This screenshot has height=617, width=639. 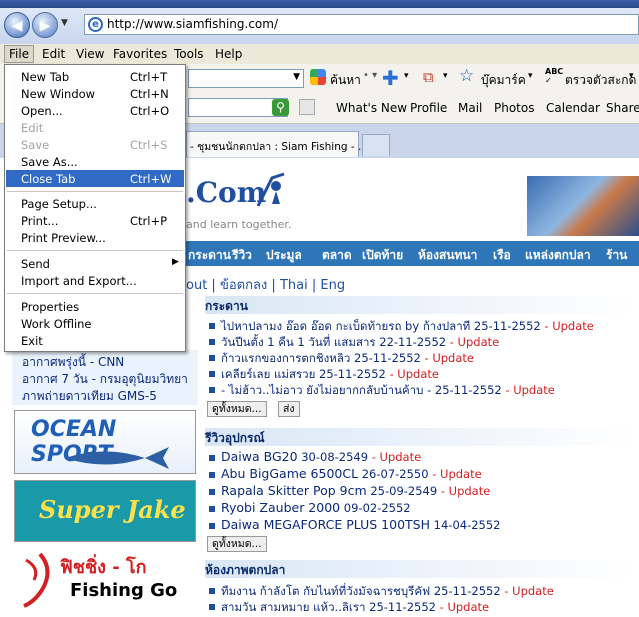 I want to click on menu-edit: Edit, so click(x=53, y=54).